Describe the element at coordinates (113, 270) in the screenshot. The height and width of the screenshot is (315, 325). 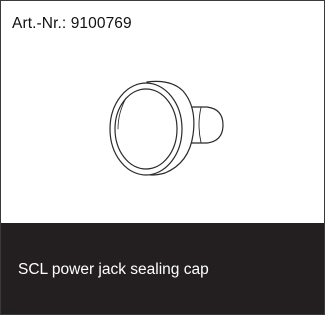
I see `product-name: SCL power jack sealing cap` at that location.